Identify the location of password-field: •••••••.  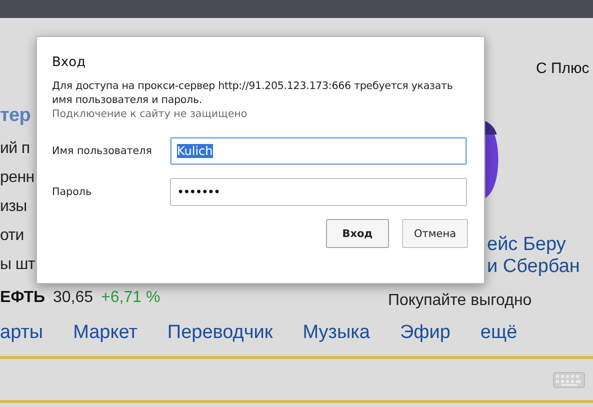
(318, 192).